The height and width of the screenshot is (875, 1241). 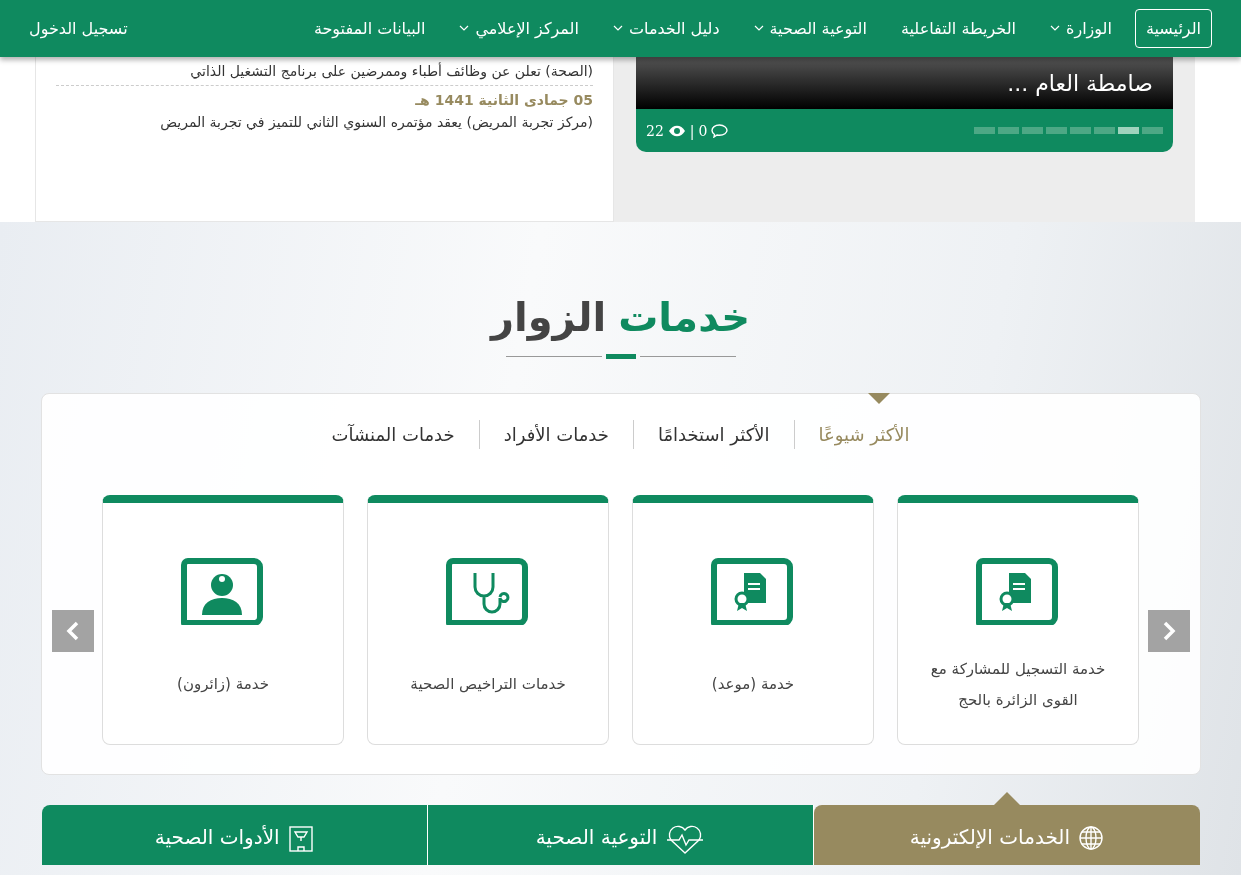 I want to click on section-title: الزوار, so click(x=548, y=317).